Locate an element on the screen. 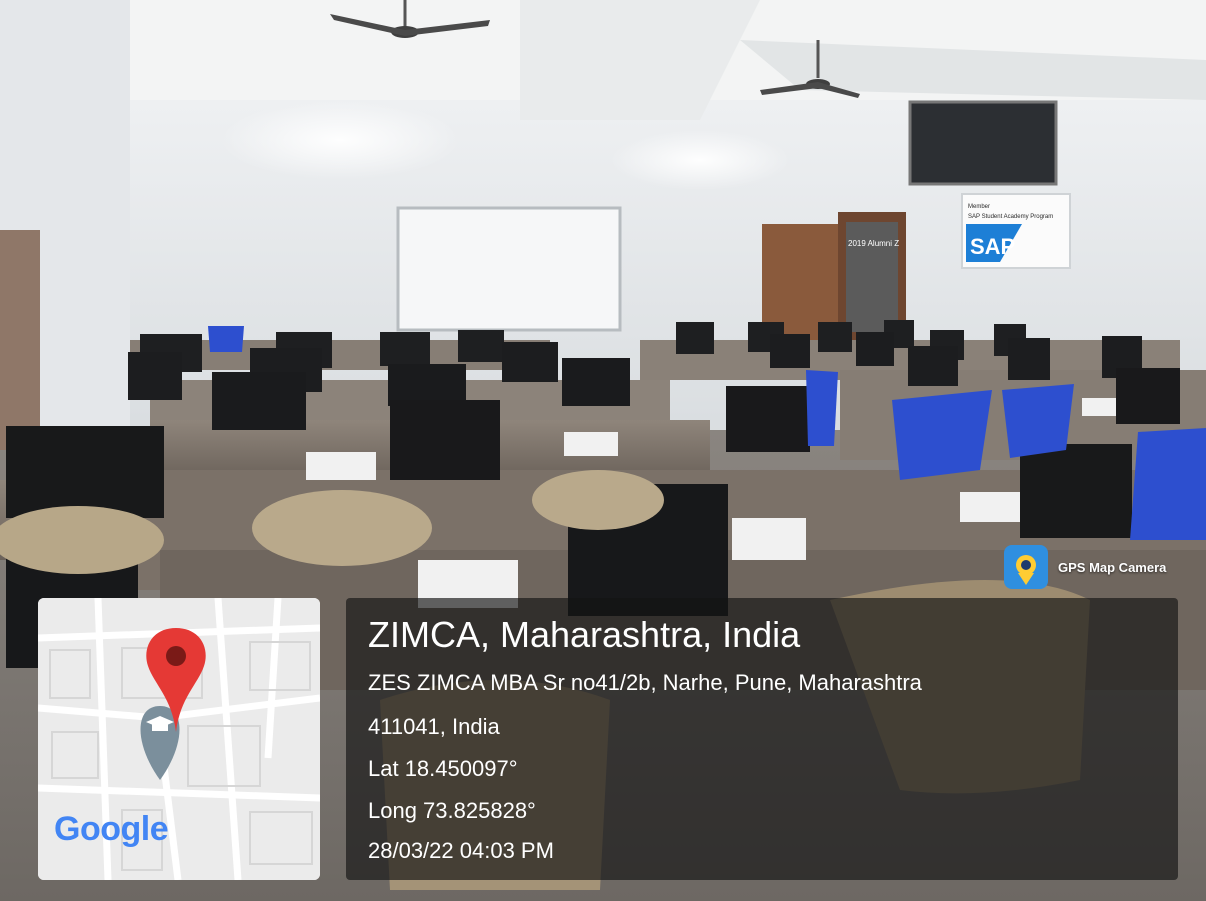 Image resolution: width=1206 pixels, height=901 pixels. location-title: ZIMCA, Maharashtra, India is located at coordinates (584, 634).